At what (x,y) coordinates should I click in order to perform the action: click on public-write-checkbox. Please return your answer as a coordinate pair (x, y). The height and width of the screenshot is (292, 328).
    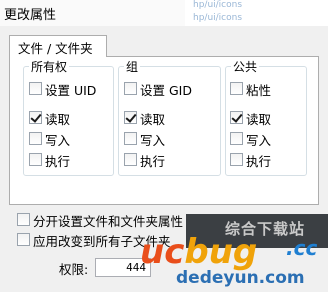
    Looking at the image, I should click on (236, 138).